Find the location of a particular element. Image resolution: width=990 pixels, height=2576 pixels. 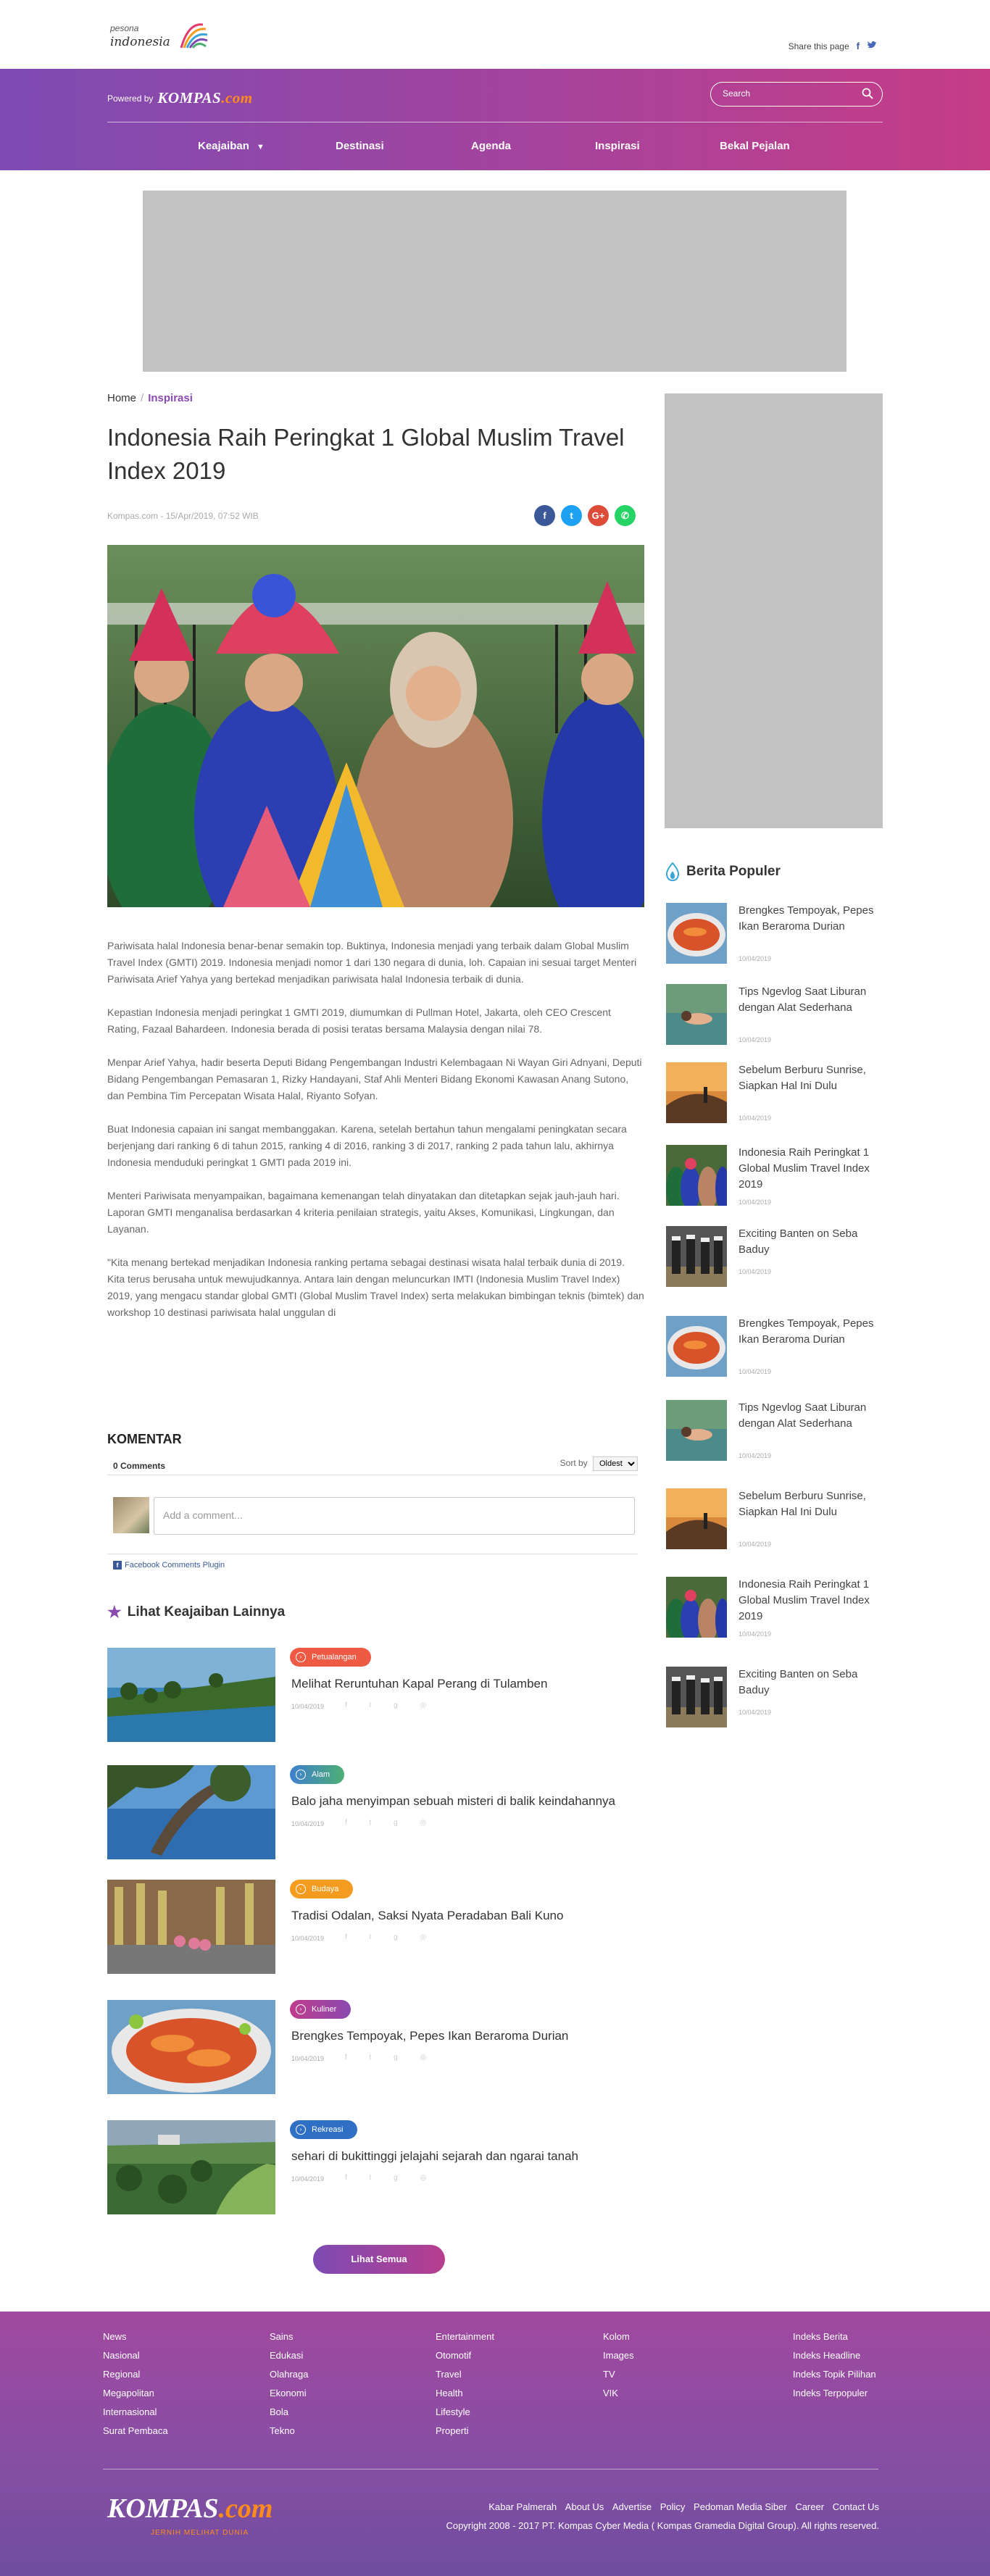

footer-link: VIK is located at coordinates (618, 2393).